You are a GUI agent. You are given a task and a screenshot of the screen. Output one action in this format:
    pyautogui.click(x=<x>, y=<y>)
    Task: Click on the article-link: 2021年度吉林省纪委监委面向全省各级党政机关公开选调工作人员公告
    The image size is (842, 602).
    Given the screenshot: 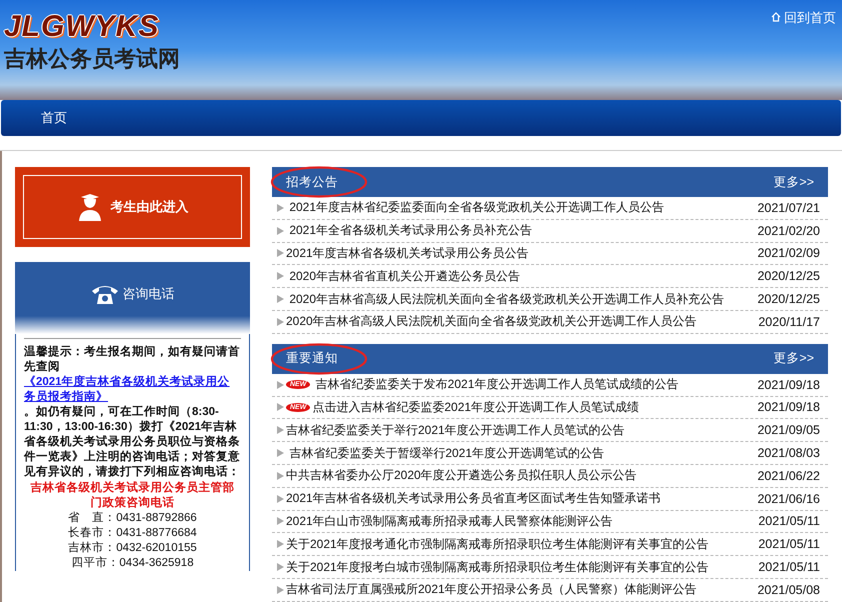 What is the action you would take?
    pyautogui.click(x=521, y=207)
    